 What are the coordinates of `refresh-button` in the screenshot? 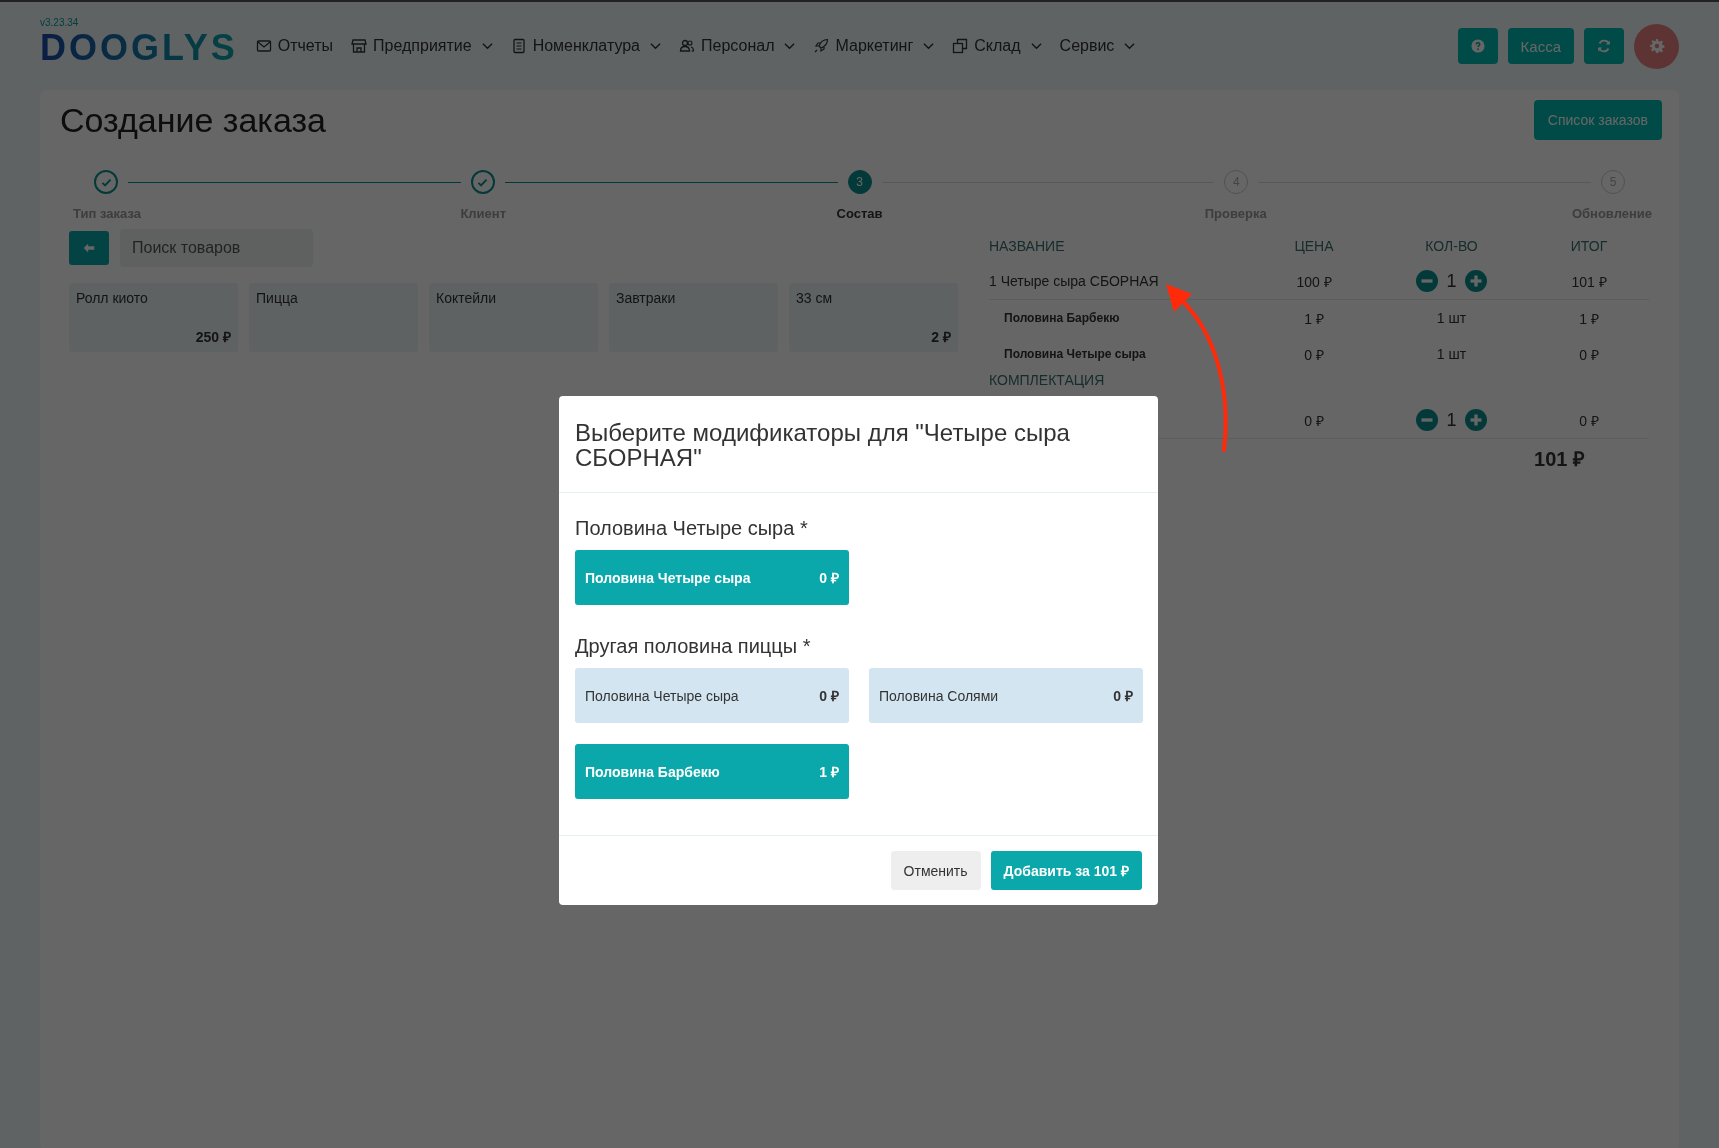 It's located at (1604, 46).